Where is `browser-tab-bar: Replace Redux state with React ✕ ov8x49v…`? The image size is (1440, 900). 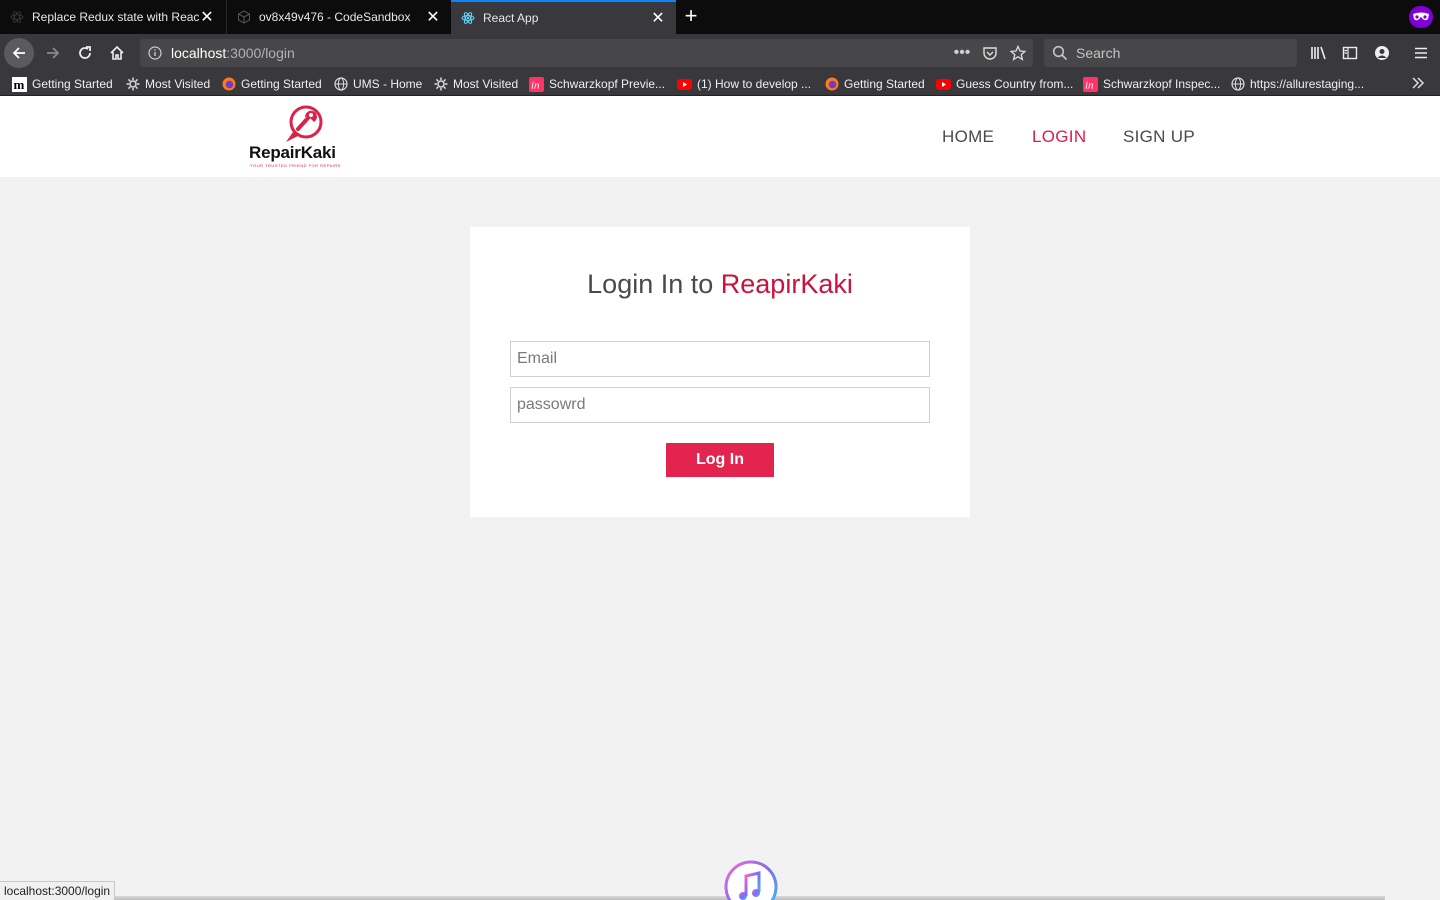 browser-tab-bar: Replace Redux state with React ✕ ov8x49v… is located at coordinates (720, 17).